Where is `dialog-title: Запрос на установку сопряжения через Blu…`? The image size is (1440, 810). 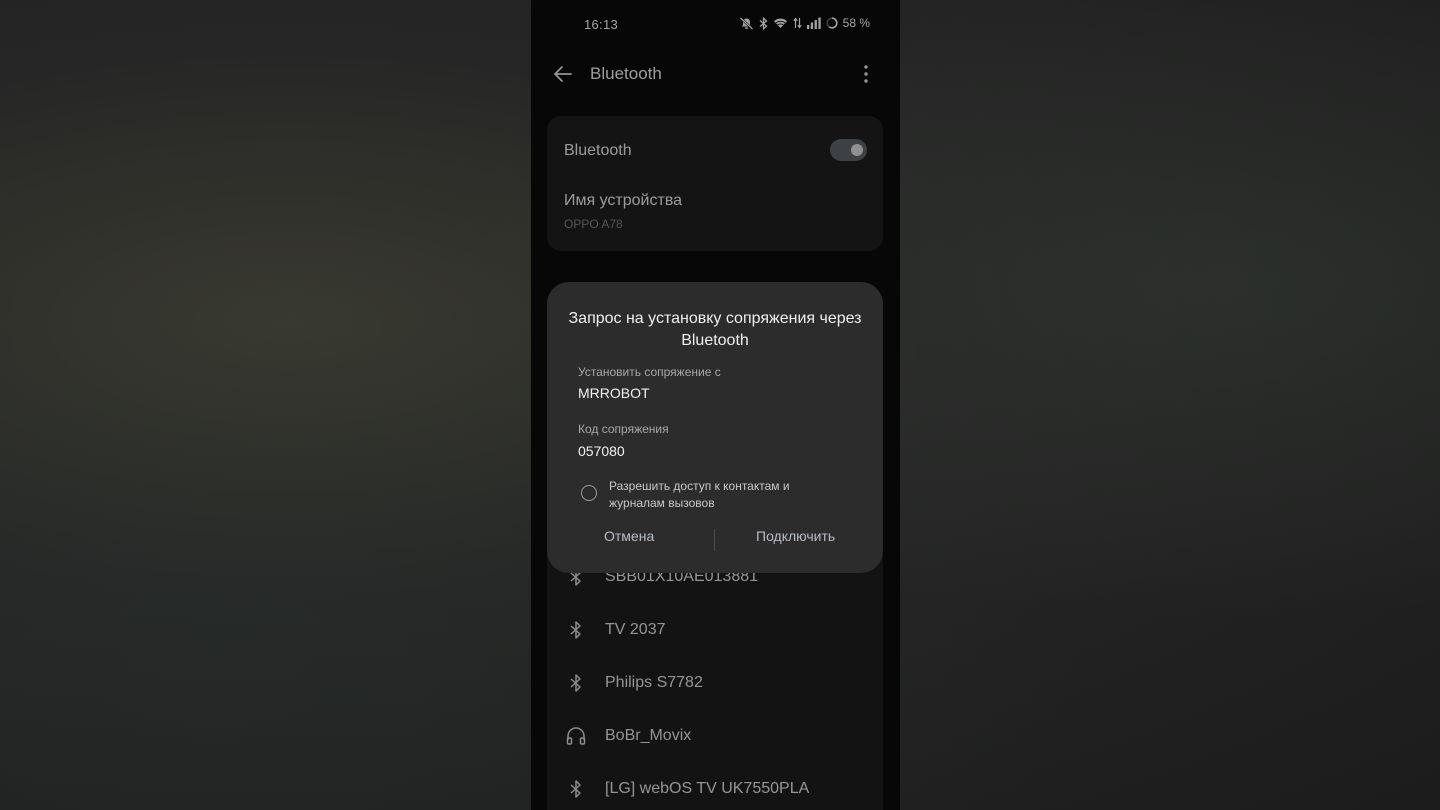 dialog-title: Запрос на установку сопряжения через Blu… is located at coordinates (715, 329).